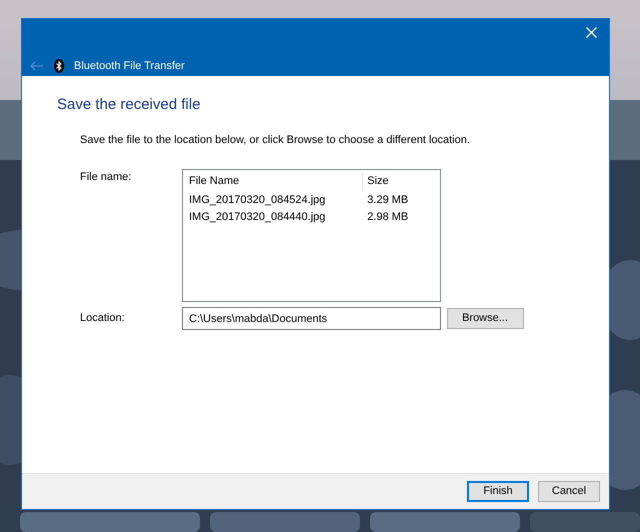 This screenshot has width=640, height=532. Describe the element at coordinates (569, 491) in the screenshot. I see `cancel-button: Cancel` at that location.